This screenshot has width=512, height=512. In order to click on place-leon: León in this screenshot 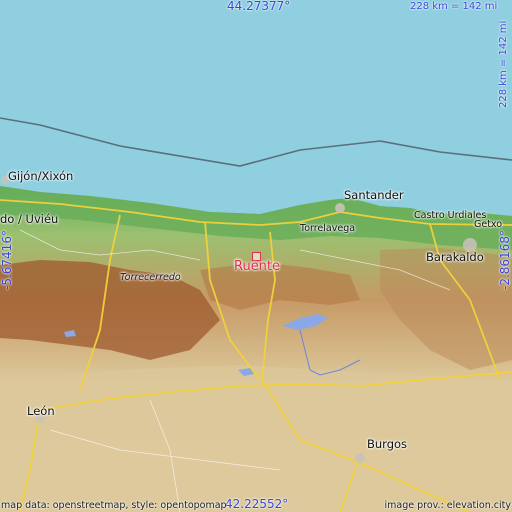, I will do `click(41, 411)`.